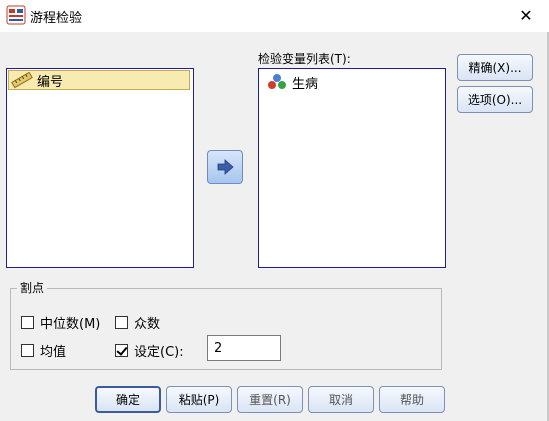 The height and width of the screenshot is (421, 549). I want to click on mean-label: 均值, so click(53, 352).